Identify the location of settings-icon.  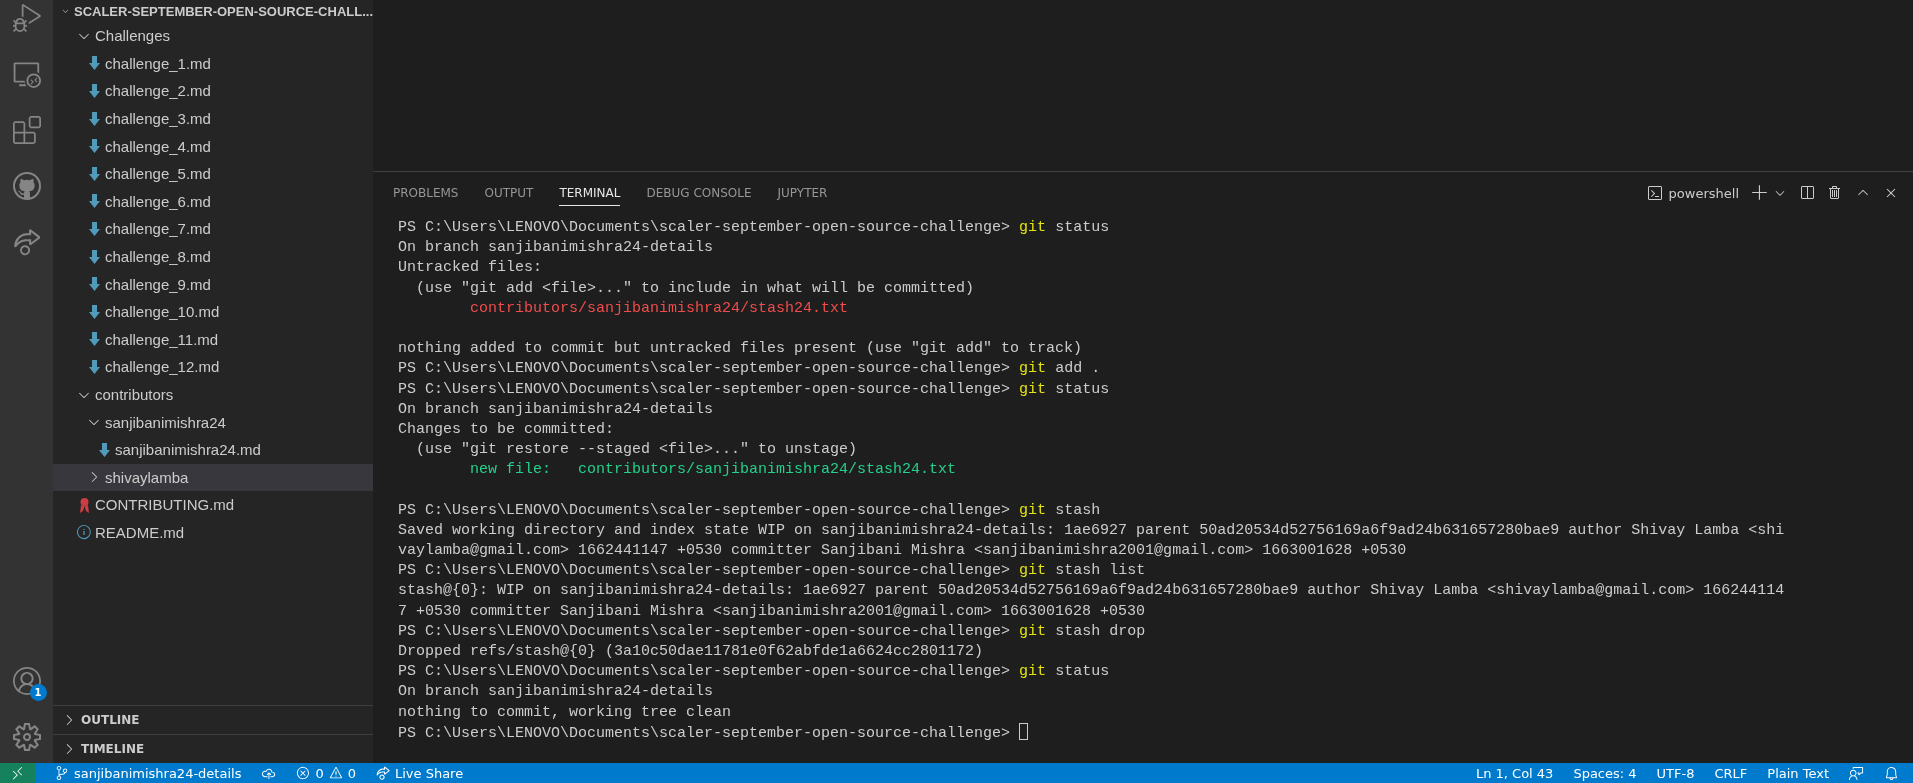
(26, 737).